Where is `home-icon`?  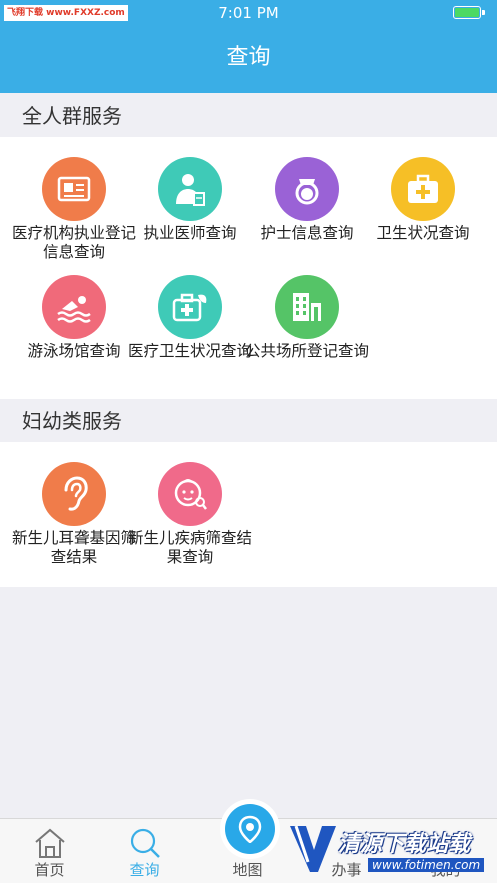
home-icon is located at coordinates (50, 843).